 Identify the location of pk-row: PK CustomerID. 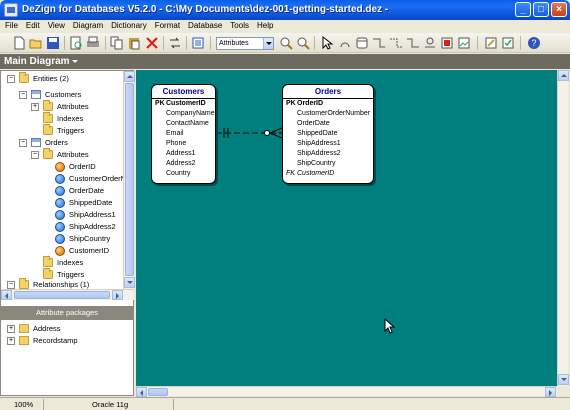
(183, 104).